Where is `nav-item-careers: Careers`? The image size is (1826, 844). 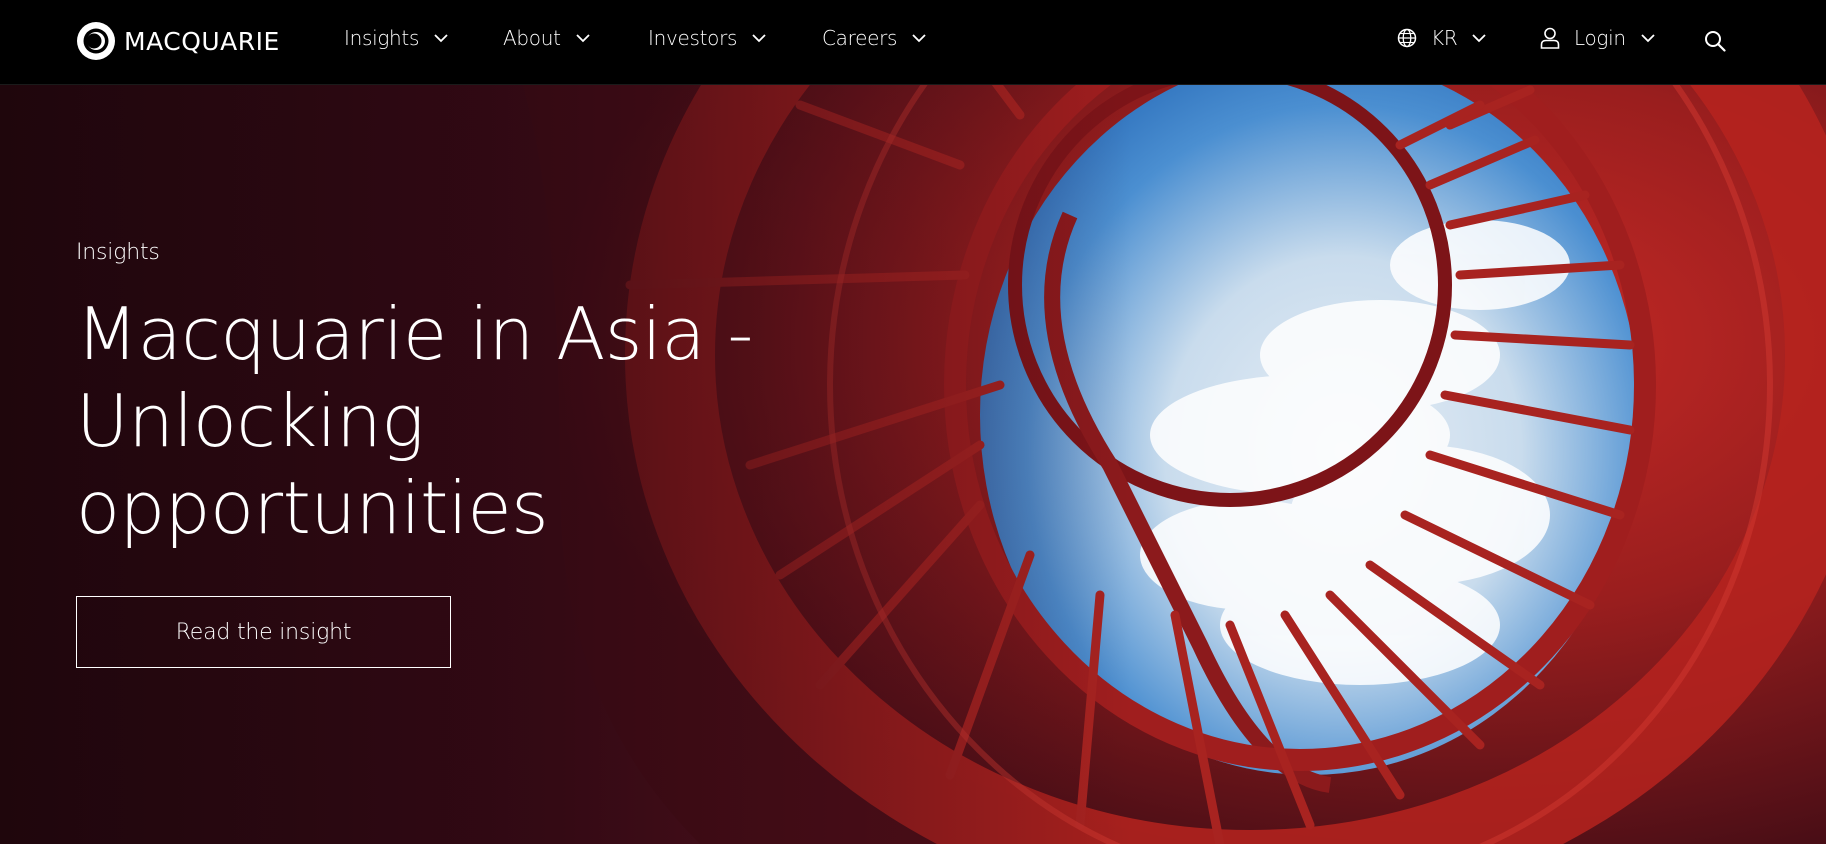 nav-item-careers: Careers is located at coordinates (874, 38).